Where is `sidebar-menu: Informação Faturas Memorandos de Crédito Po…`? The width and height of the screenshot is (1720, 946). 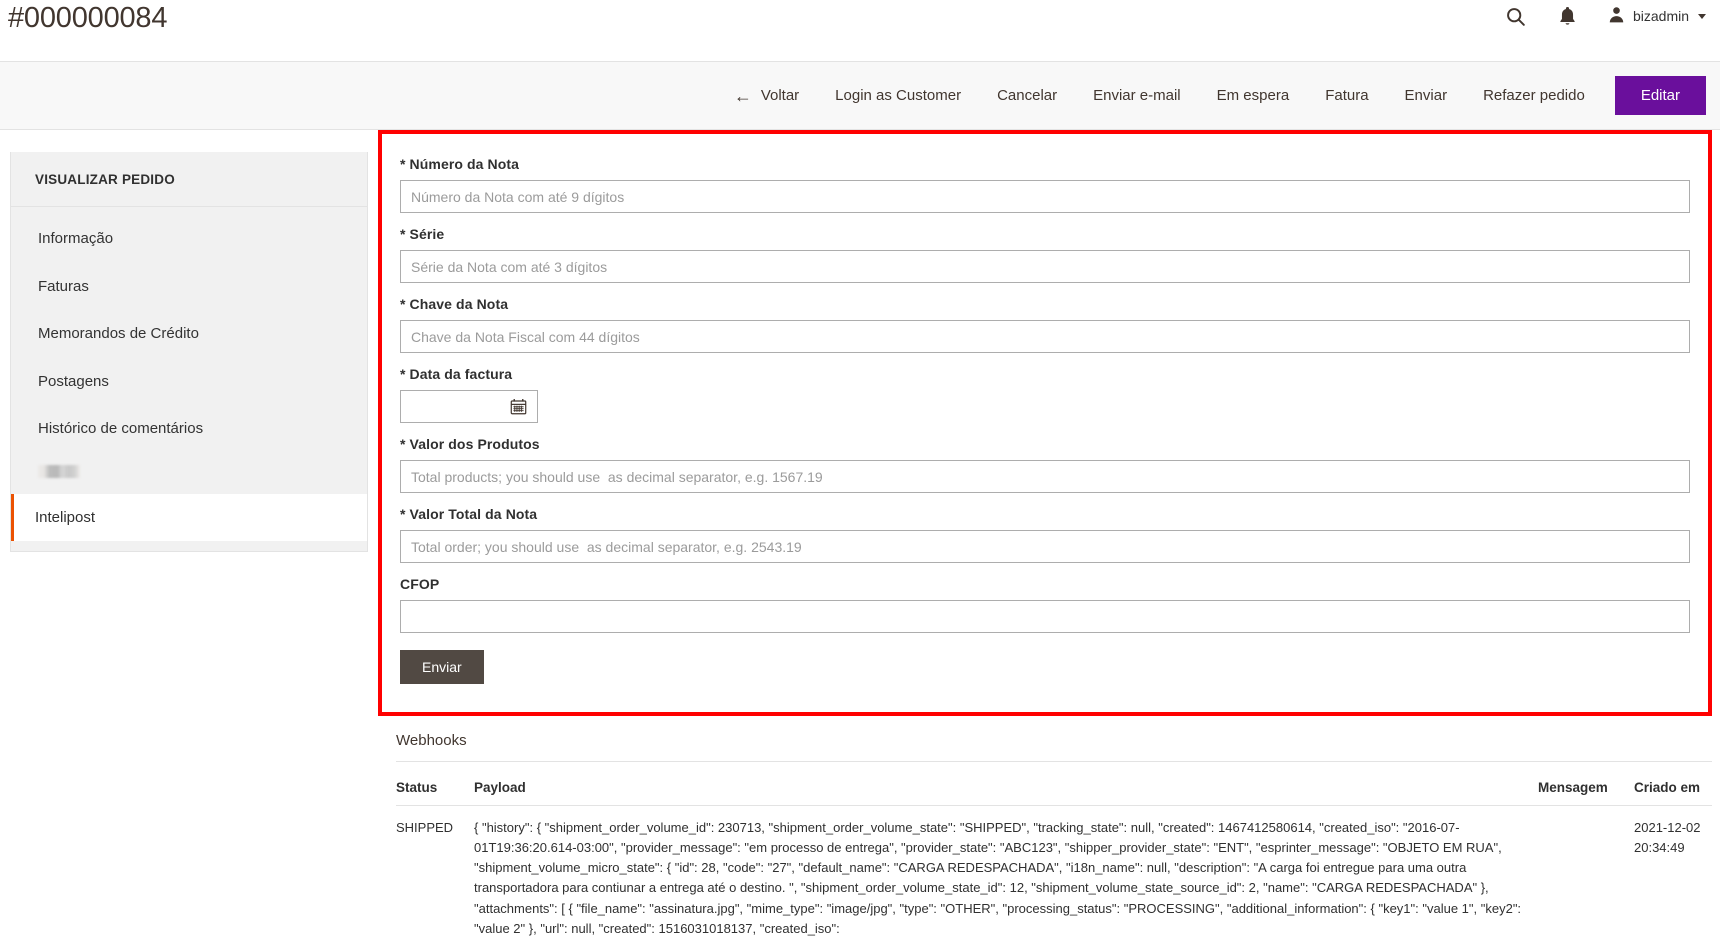 sidebar-menu: Informação Faturas Memorandos de Crédito Po… is located at coordinates (189, 379).